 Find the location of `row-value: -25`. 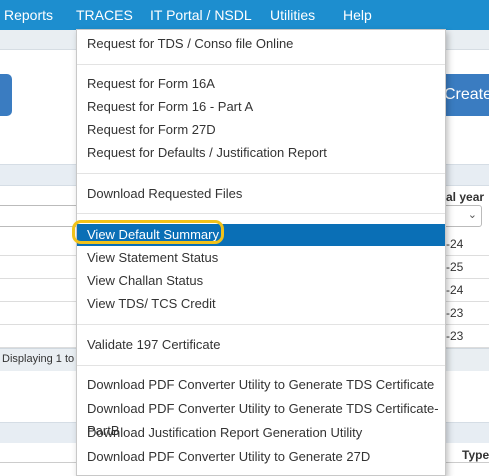

row-value: -25 is located at coordinates (455, 267).